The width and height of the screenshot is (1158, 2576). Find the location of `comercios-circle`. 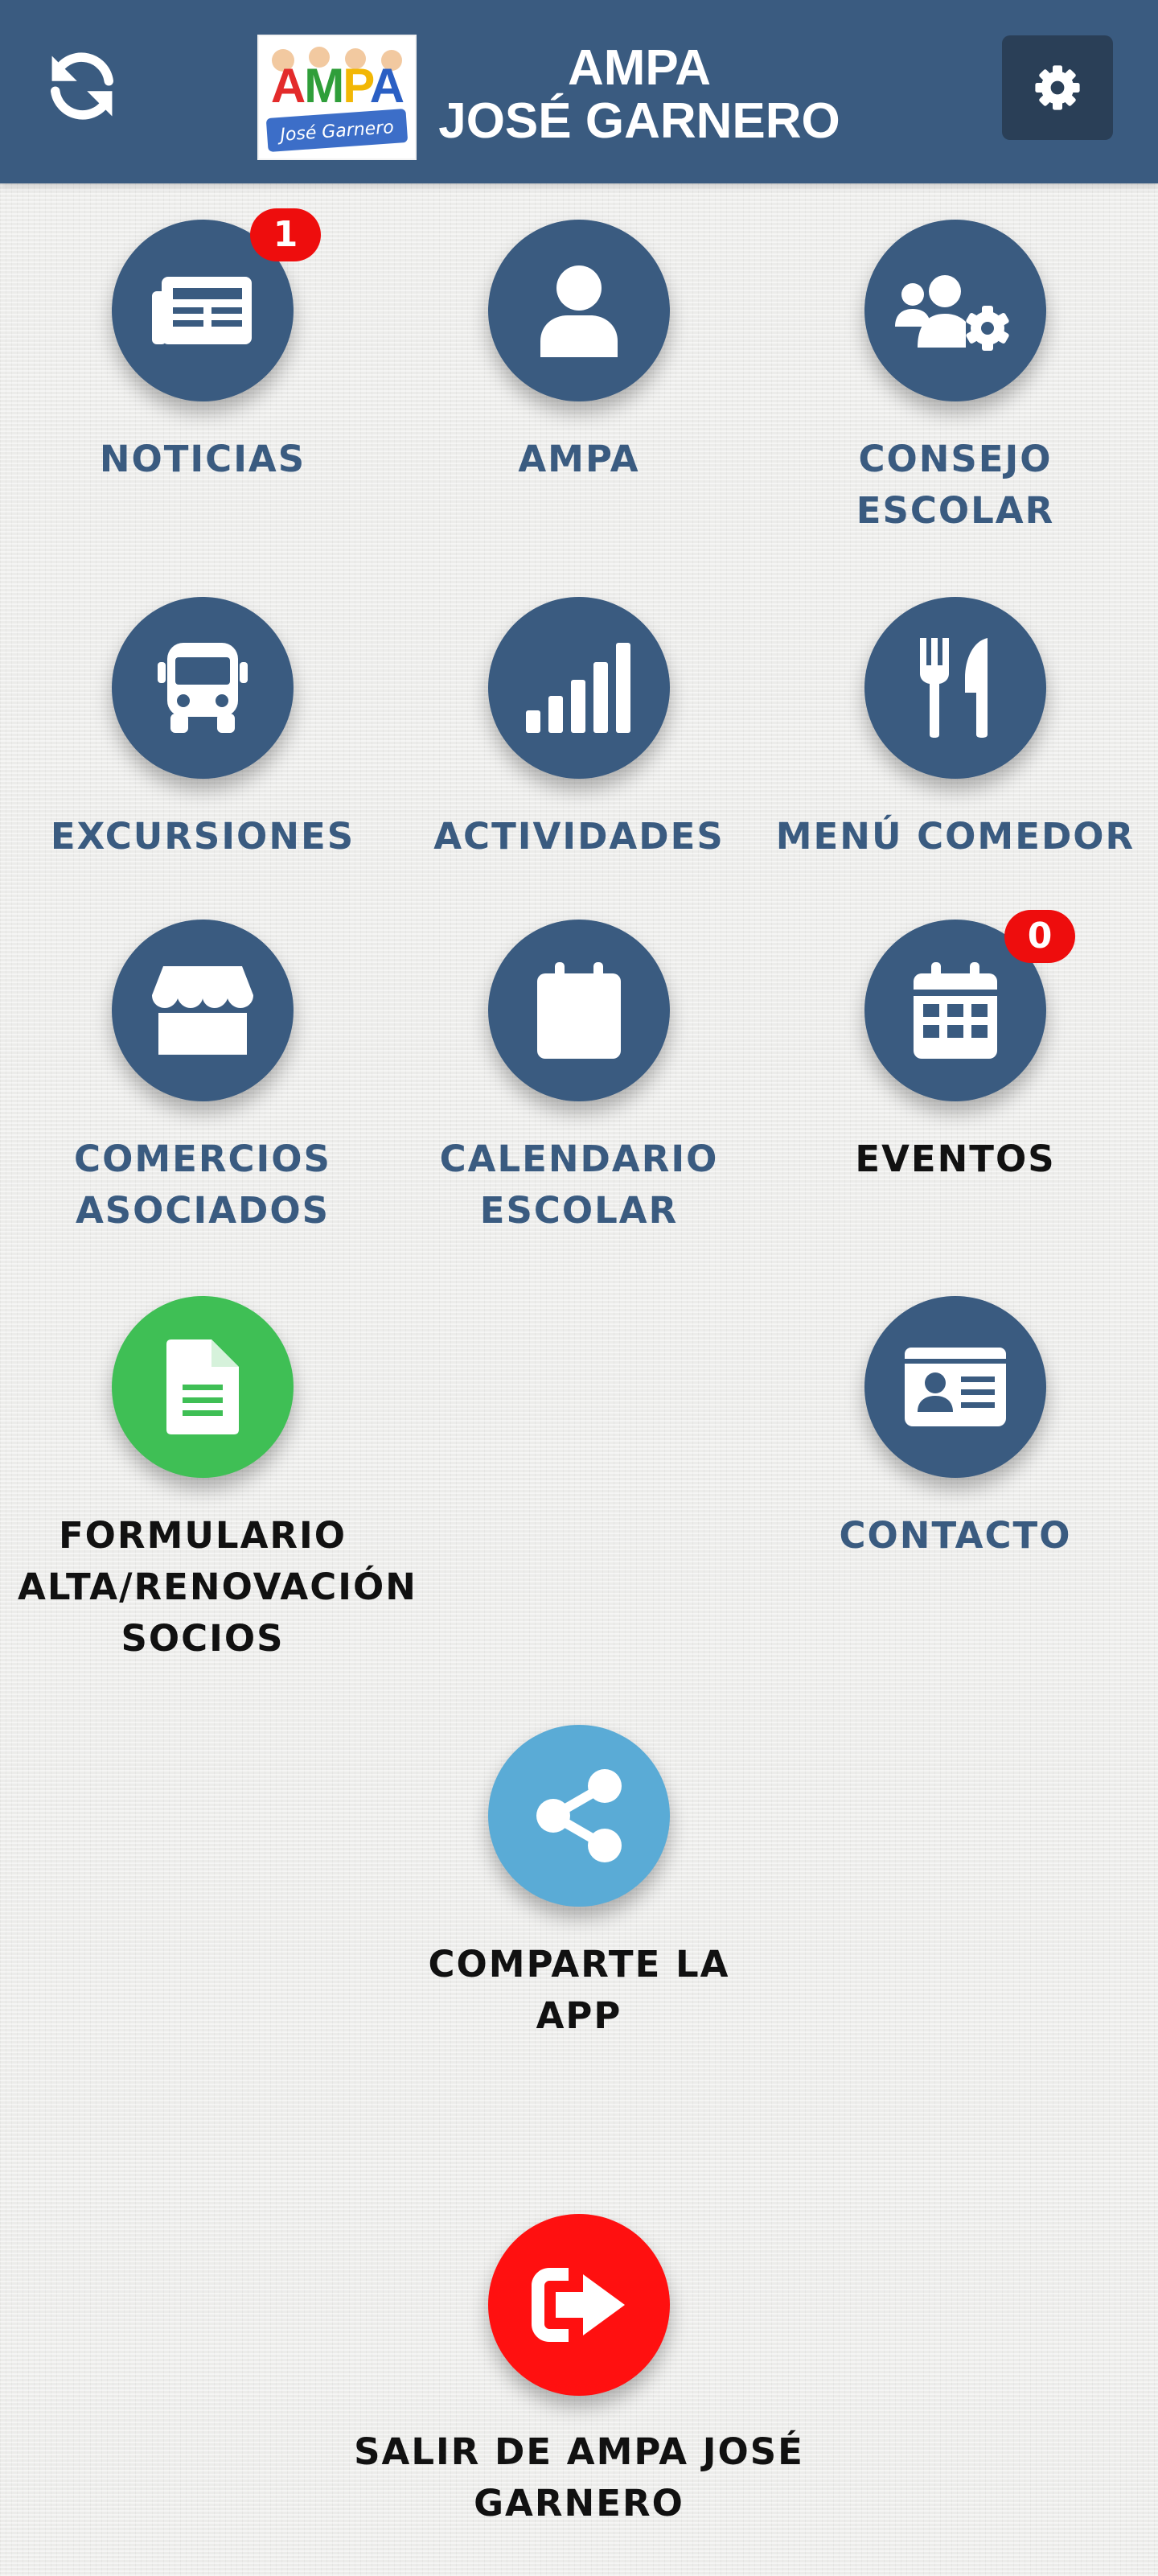

comercios-circle is located at coordinates (203, 1010).